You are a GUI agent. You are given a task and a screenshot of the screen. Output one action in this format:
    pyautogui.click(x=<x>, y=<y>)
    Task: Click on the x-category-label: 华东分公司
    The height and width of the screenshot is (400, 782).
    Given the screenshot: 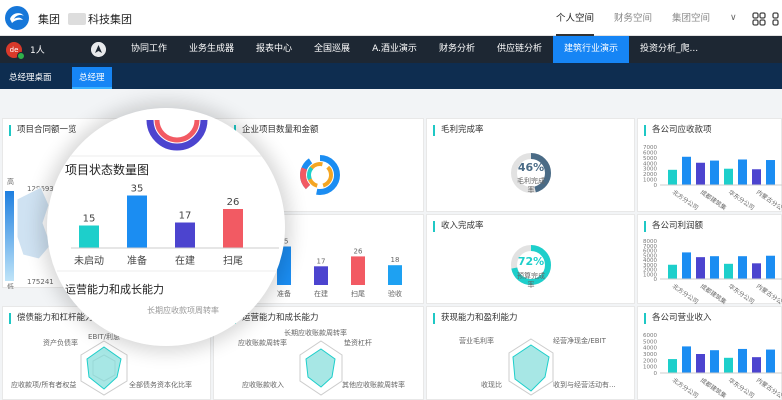 What is the action you would take?
    pyautogui.click(x=741, y=200)
    